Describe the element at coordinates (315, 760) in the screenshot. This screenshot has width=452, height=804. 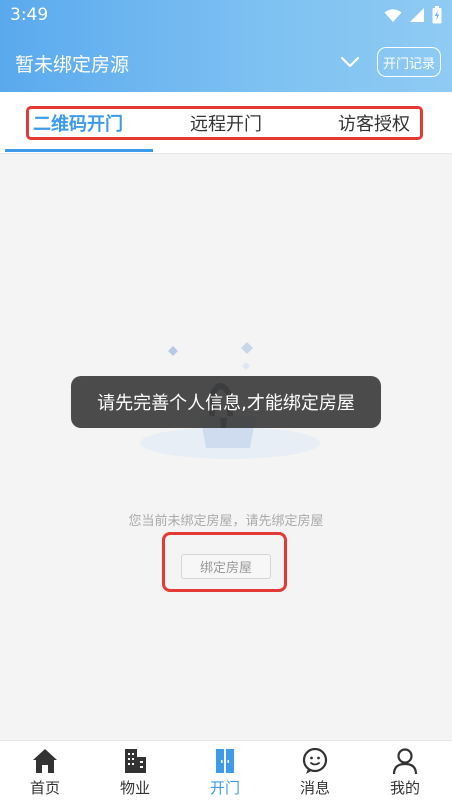
I see `message-icon` at that location.